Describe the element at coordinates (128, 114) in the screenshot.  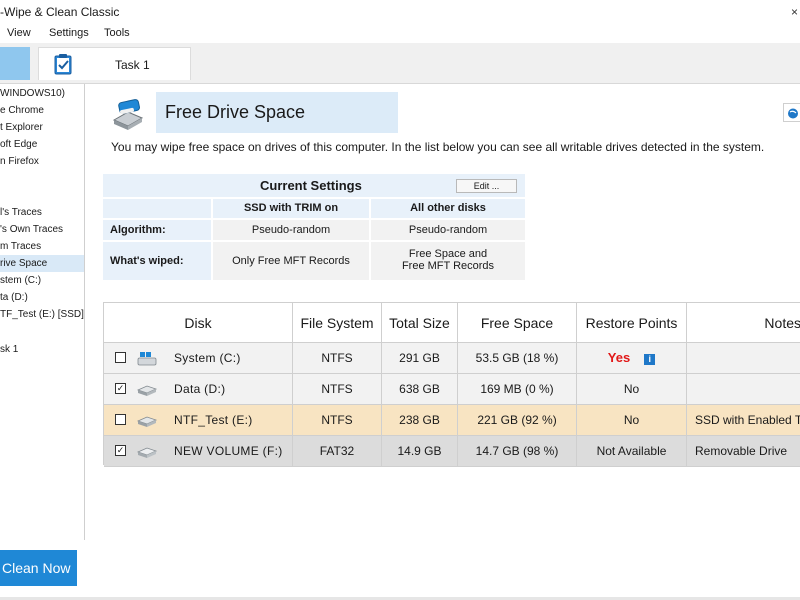
I see `eraser-drive-icon` at that location.